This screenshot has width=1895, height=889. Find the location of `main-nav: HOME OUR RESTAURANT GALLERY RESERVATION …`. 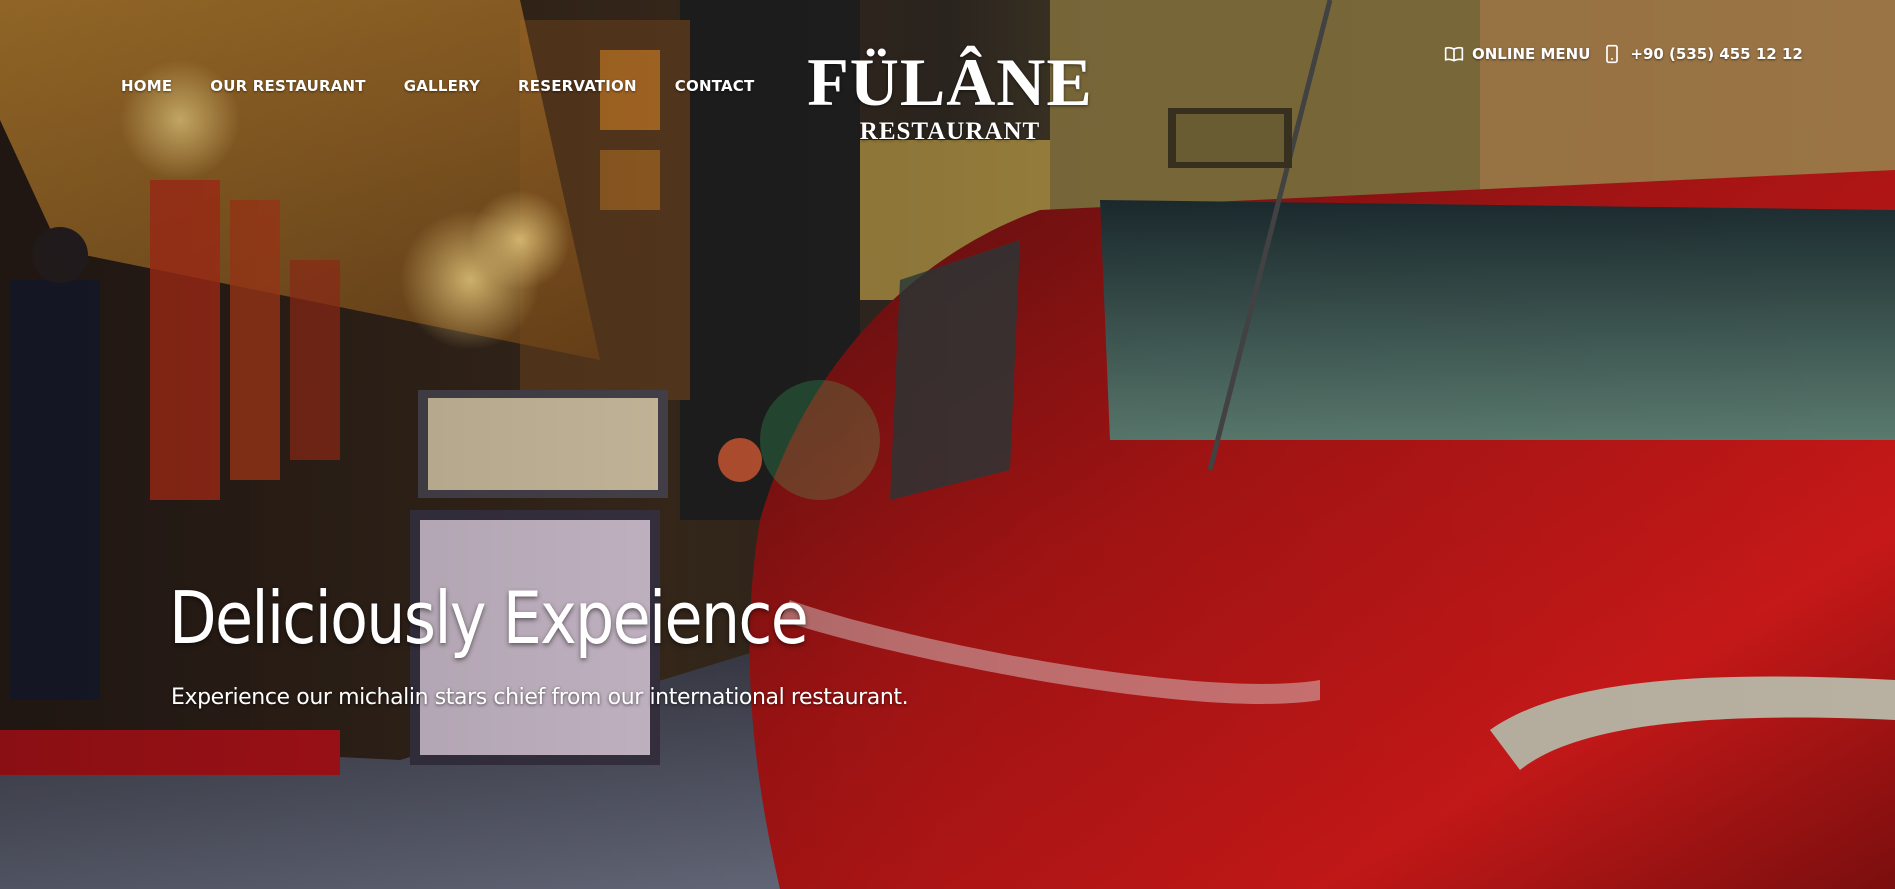

main-nav: HOME OUR RESTAURANT GALLERY RESERVATION … is located at coordinates (456, 86).